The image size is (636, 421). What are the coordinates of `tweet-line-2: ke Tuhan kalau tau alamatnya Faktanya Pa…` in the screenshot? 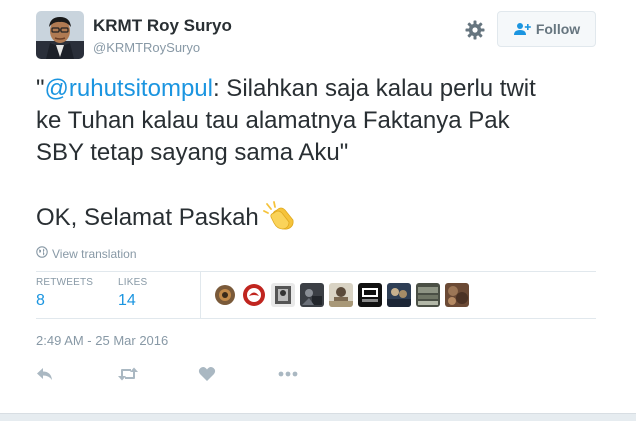 It's located at (273, 120).